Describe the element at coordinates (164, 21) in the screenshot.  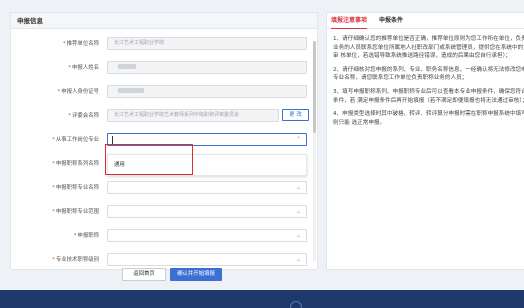
I see `panel-title: 申报信息` at that location.